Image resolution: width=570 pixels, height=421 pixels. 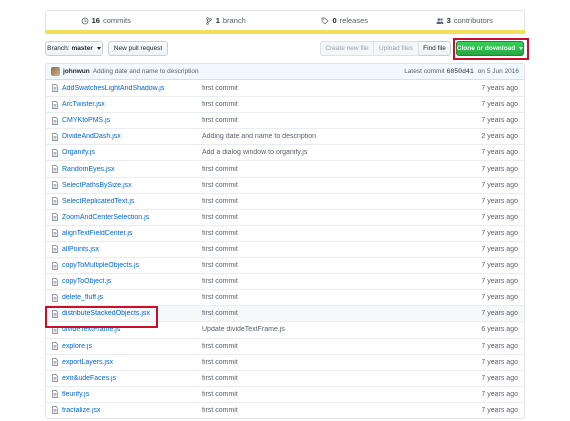 What do you see at coordinates (435, 48) in the screenshot?
I see `find-file-button: Find file` at bounding box center [435, 48].